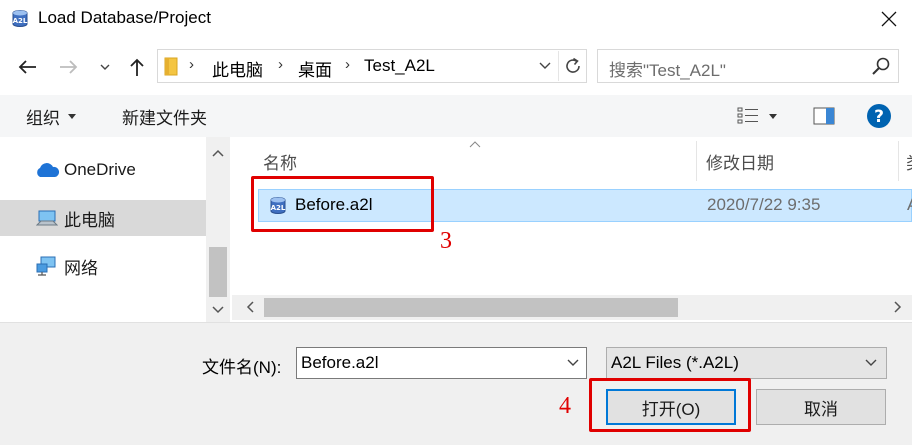  I want to click on scroll-up-button, so click(218, 153).